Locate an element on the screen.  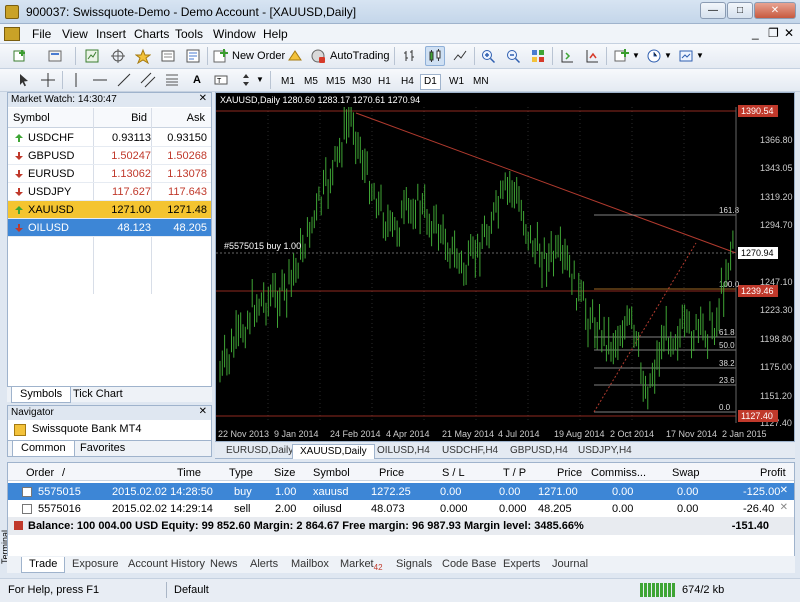
tile-windows-icon is located at coordinates (538, 56).